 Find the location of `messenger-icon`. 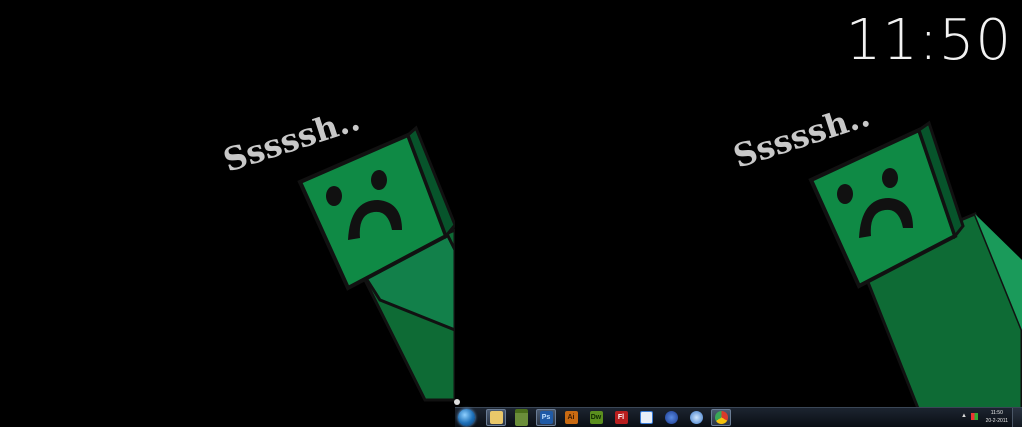

messenger-icon is located at coordinates (646, 417).